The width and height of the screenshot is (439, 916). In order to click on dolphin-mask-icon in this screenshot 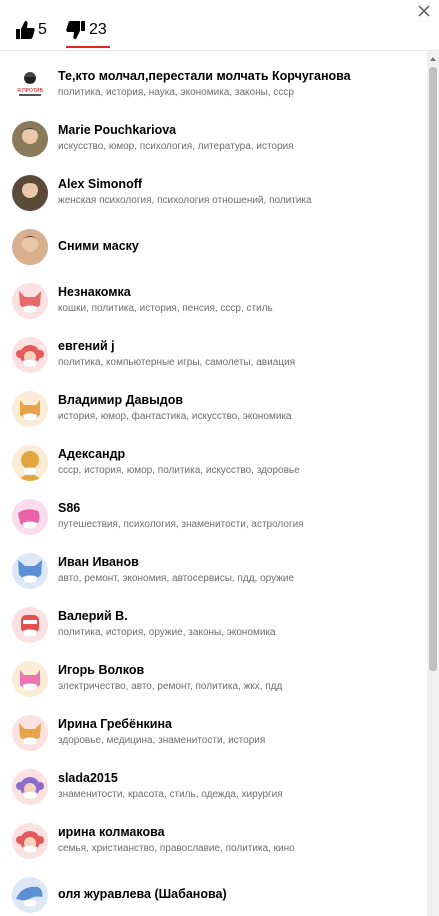, I will do `click(30, 895)`.